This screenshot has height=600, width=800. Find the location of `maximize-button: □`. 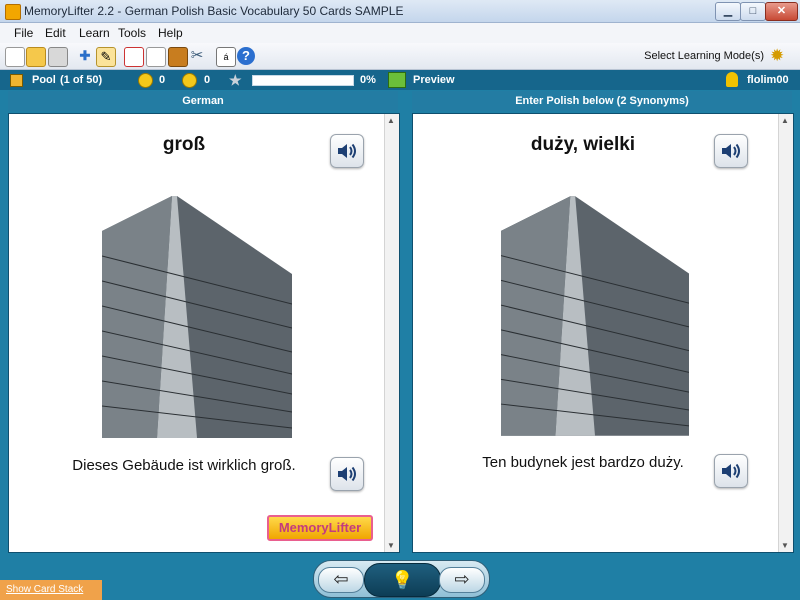

maximize-button: □ is located at coordinates (753, 11).